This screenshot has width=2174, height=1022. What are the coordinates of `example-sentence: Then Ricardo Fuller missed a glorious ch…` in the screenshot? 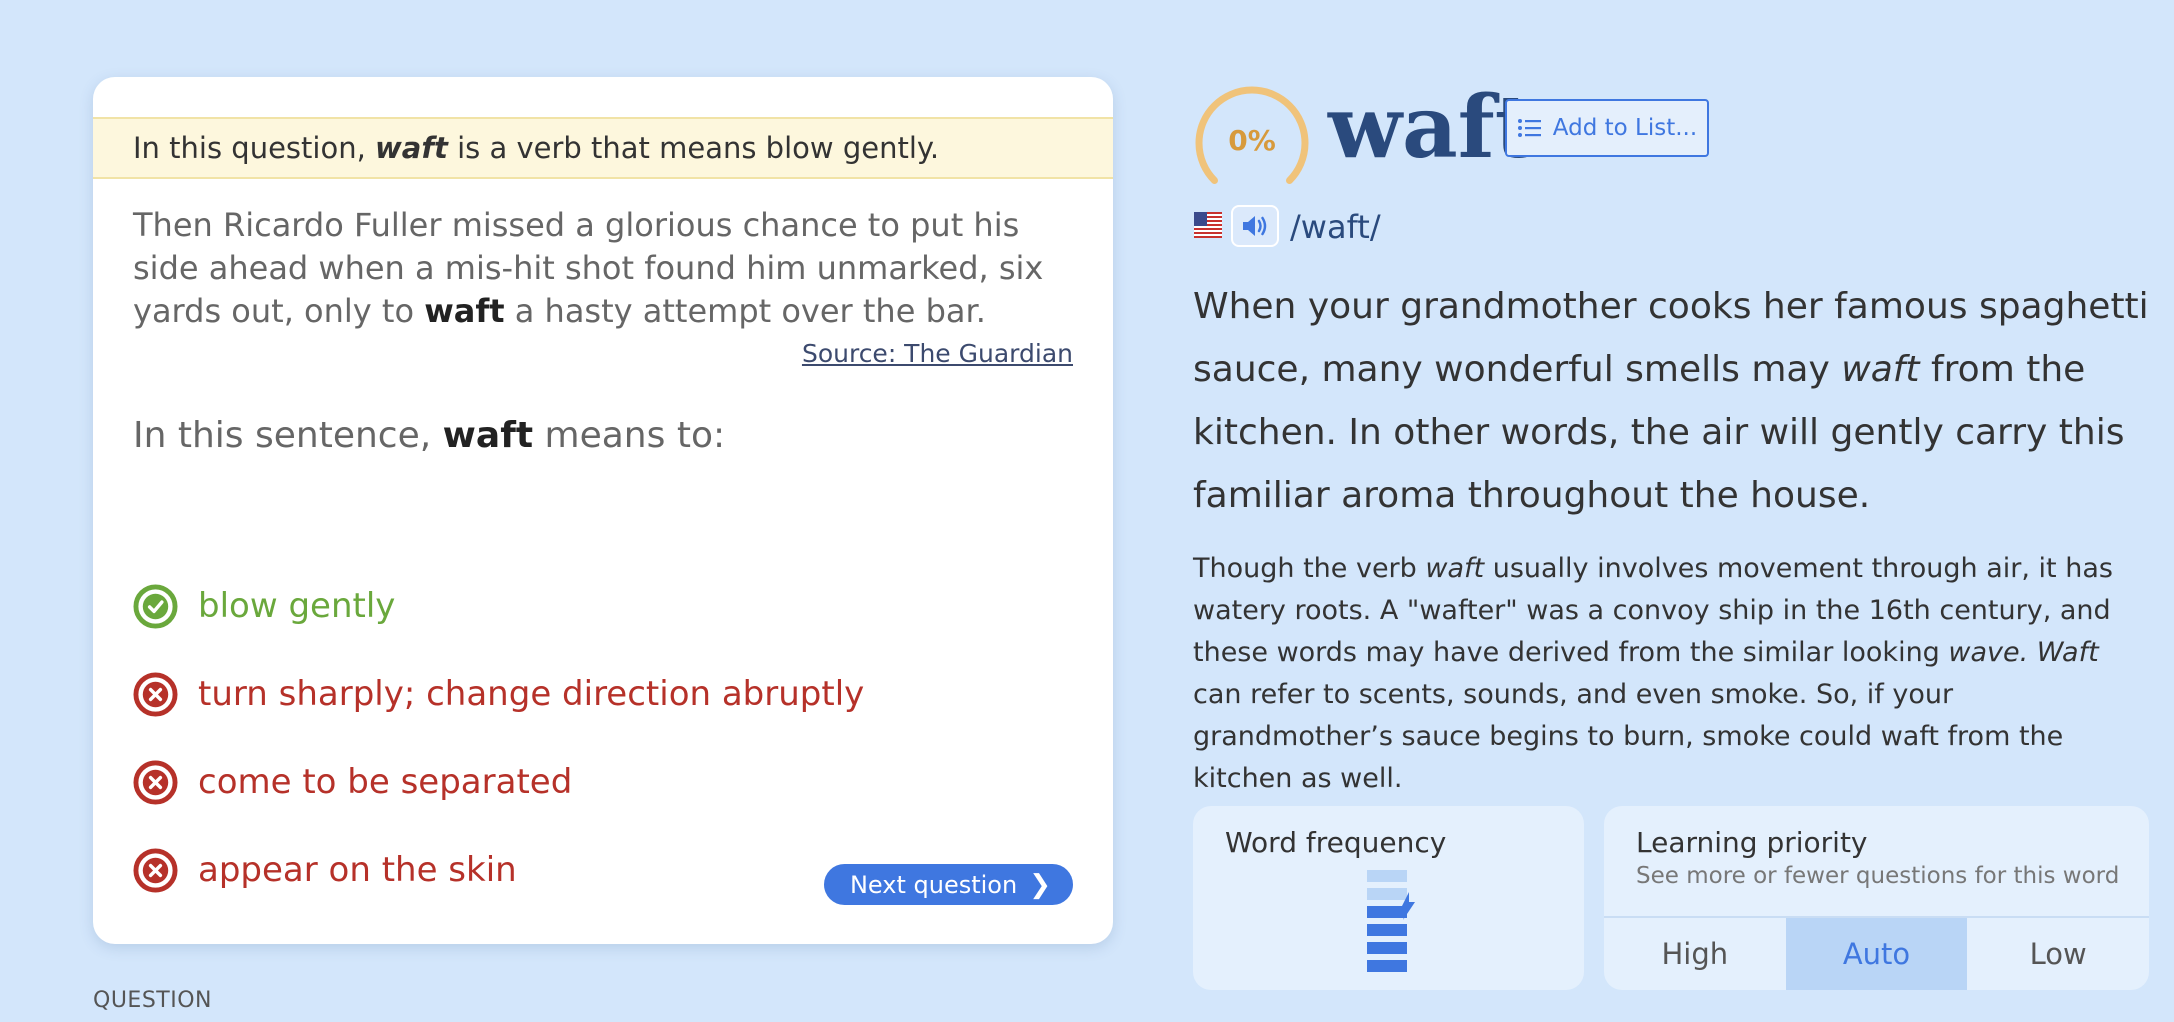 It's located at (608, 268).